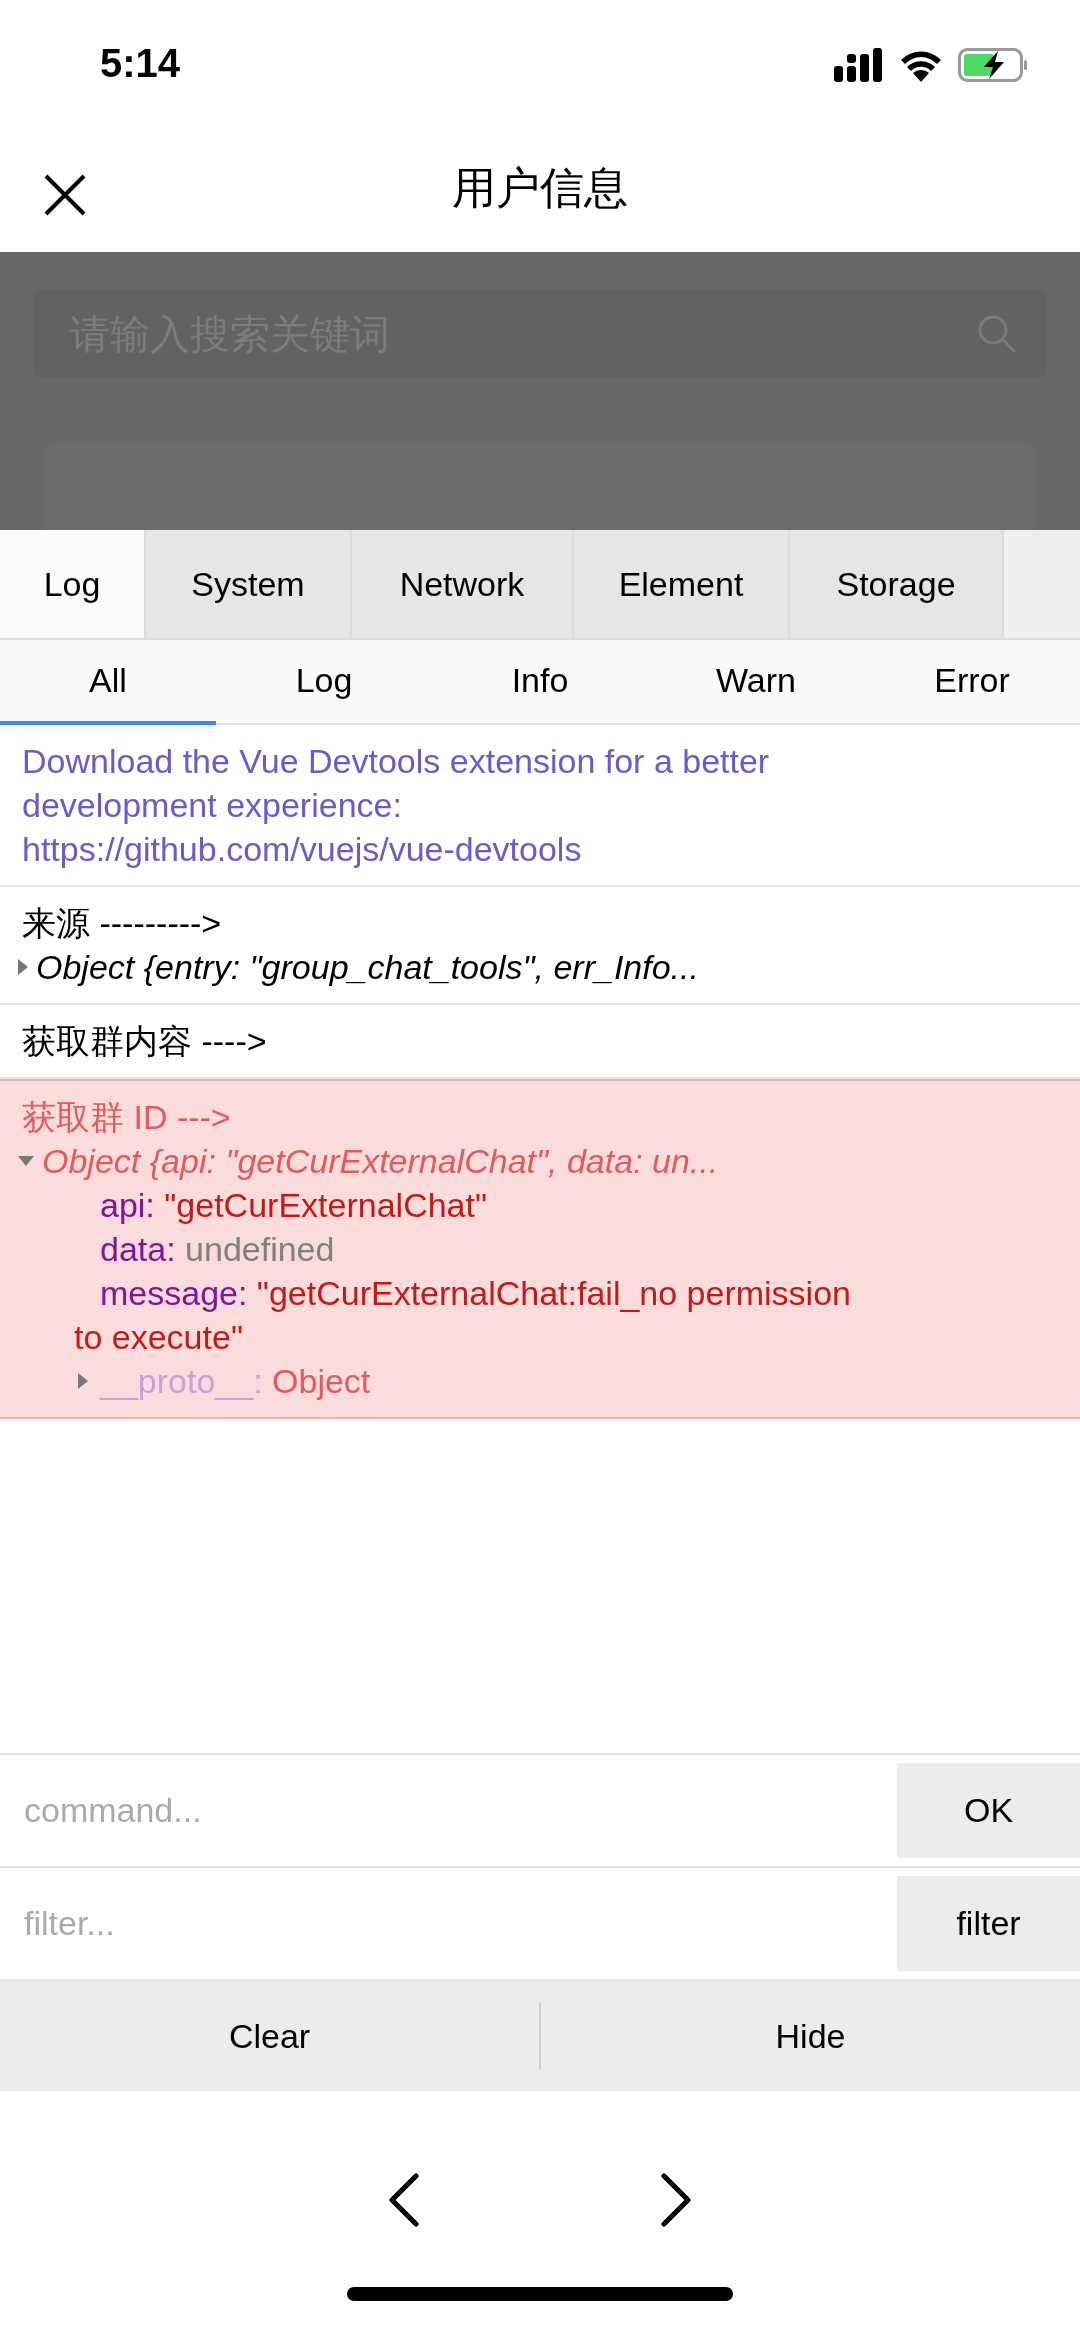 The width and height of the screenshot is (1080, 2337). What do you see at coordinates (396, 805) in the screenshot?
I see `log-message: Download the Vue Devtools extension for a better development experience: https://github.com/vuejs/vue-devtools` at bounding box center [396, 805].